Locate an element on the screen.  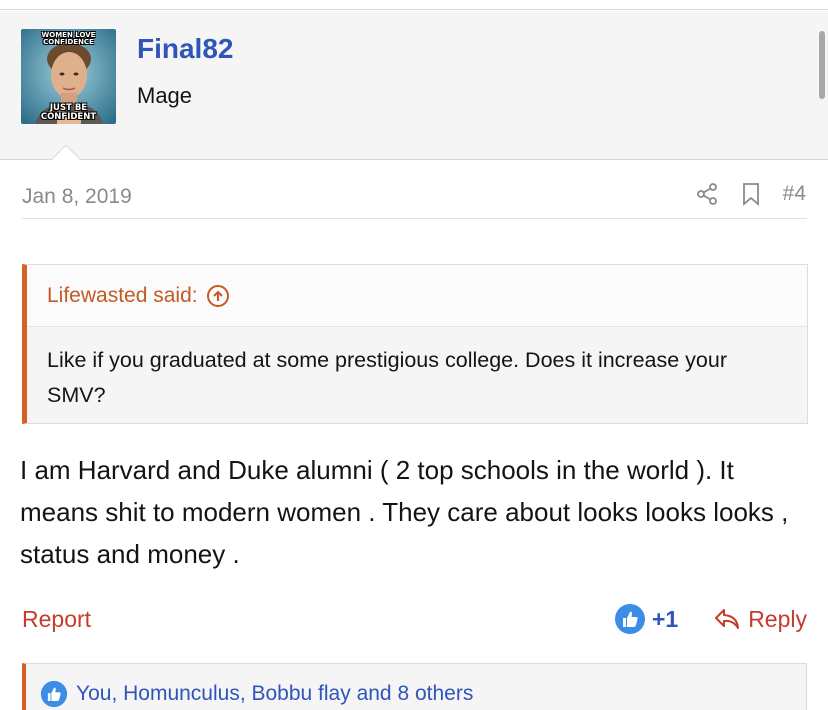
reactions-text: You, Homunculus, Bobbu flay and 8 others is located at coordinates (274, 694).